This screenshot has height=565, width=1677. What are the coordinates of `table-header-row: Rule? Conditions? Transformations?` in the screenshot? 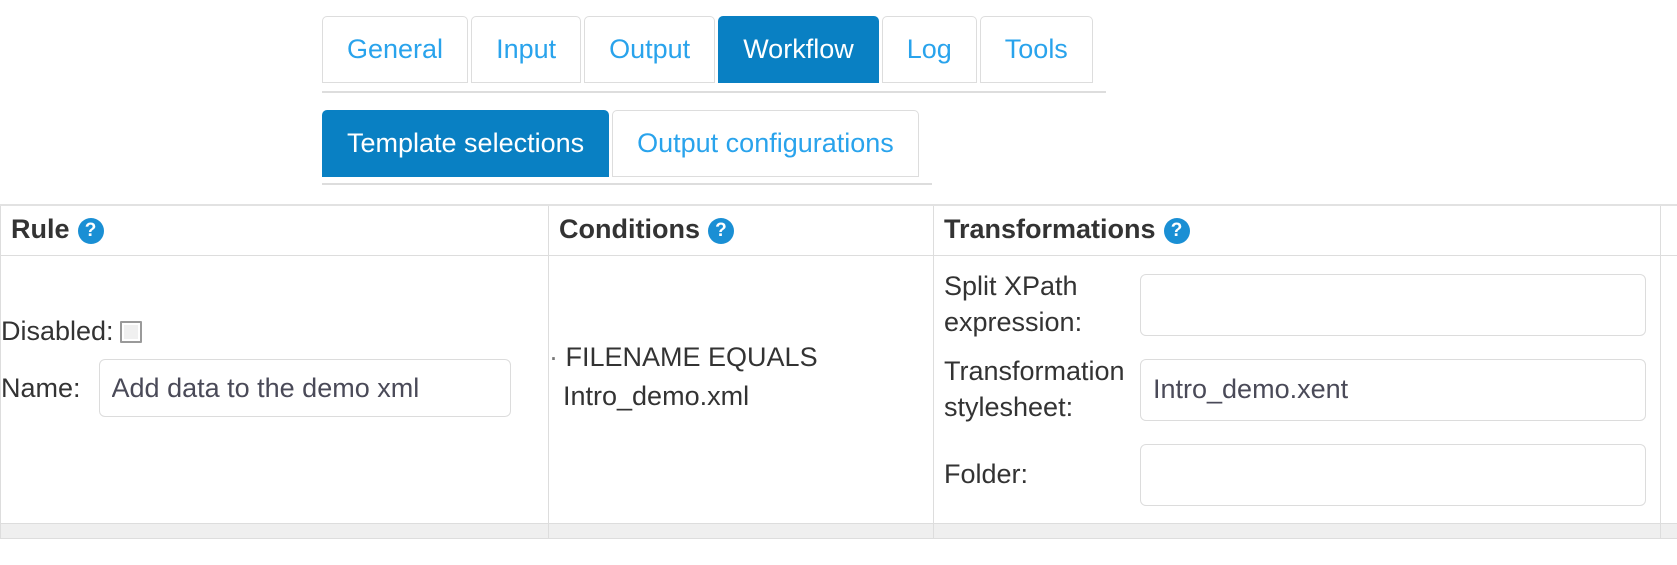 It's located at (838, 230).